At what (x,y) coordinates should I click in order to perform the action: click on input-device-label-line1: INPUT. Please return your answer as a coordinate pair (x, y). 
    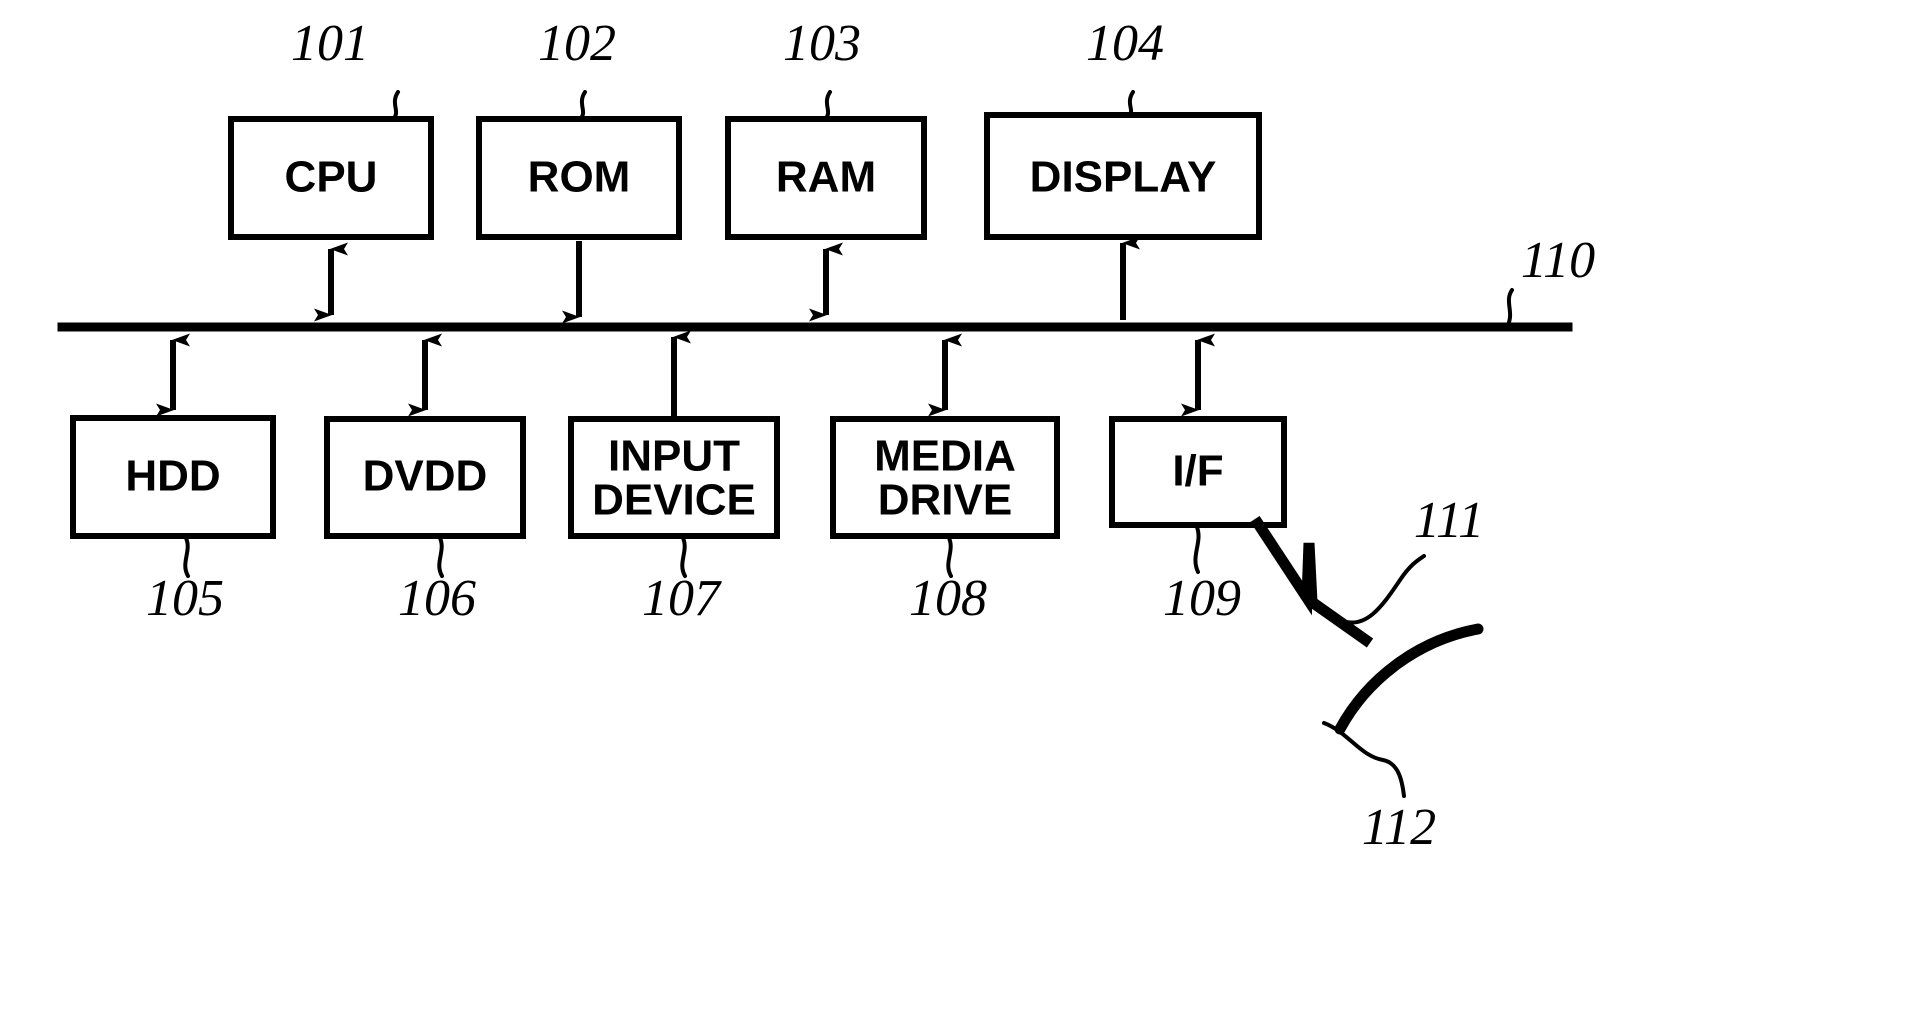
    Looking at the image, I should click on (674, 456).